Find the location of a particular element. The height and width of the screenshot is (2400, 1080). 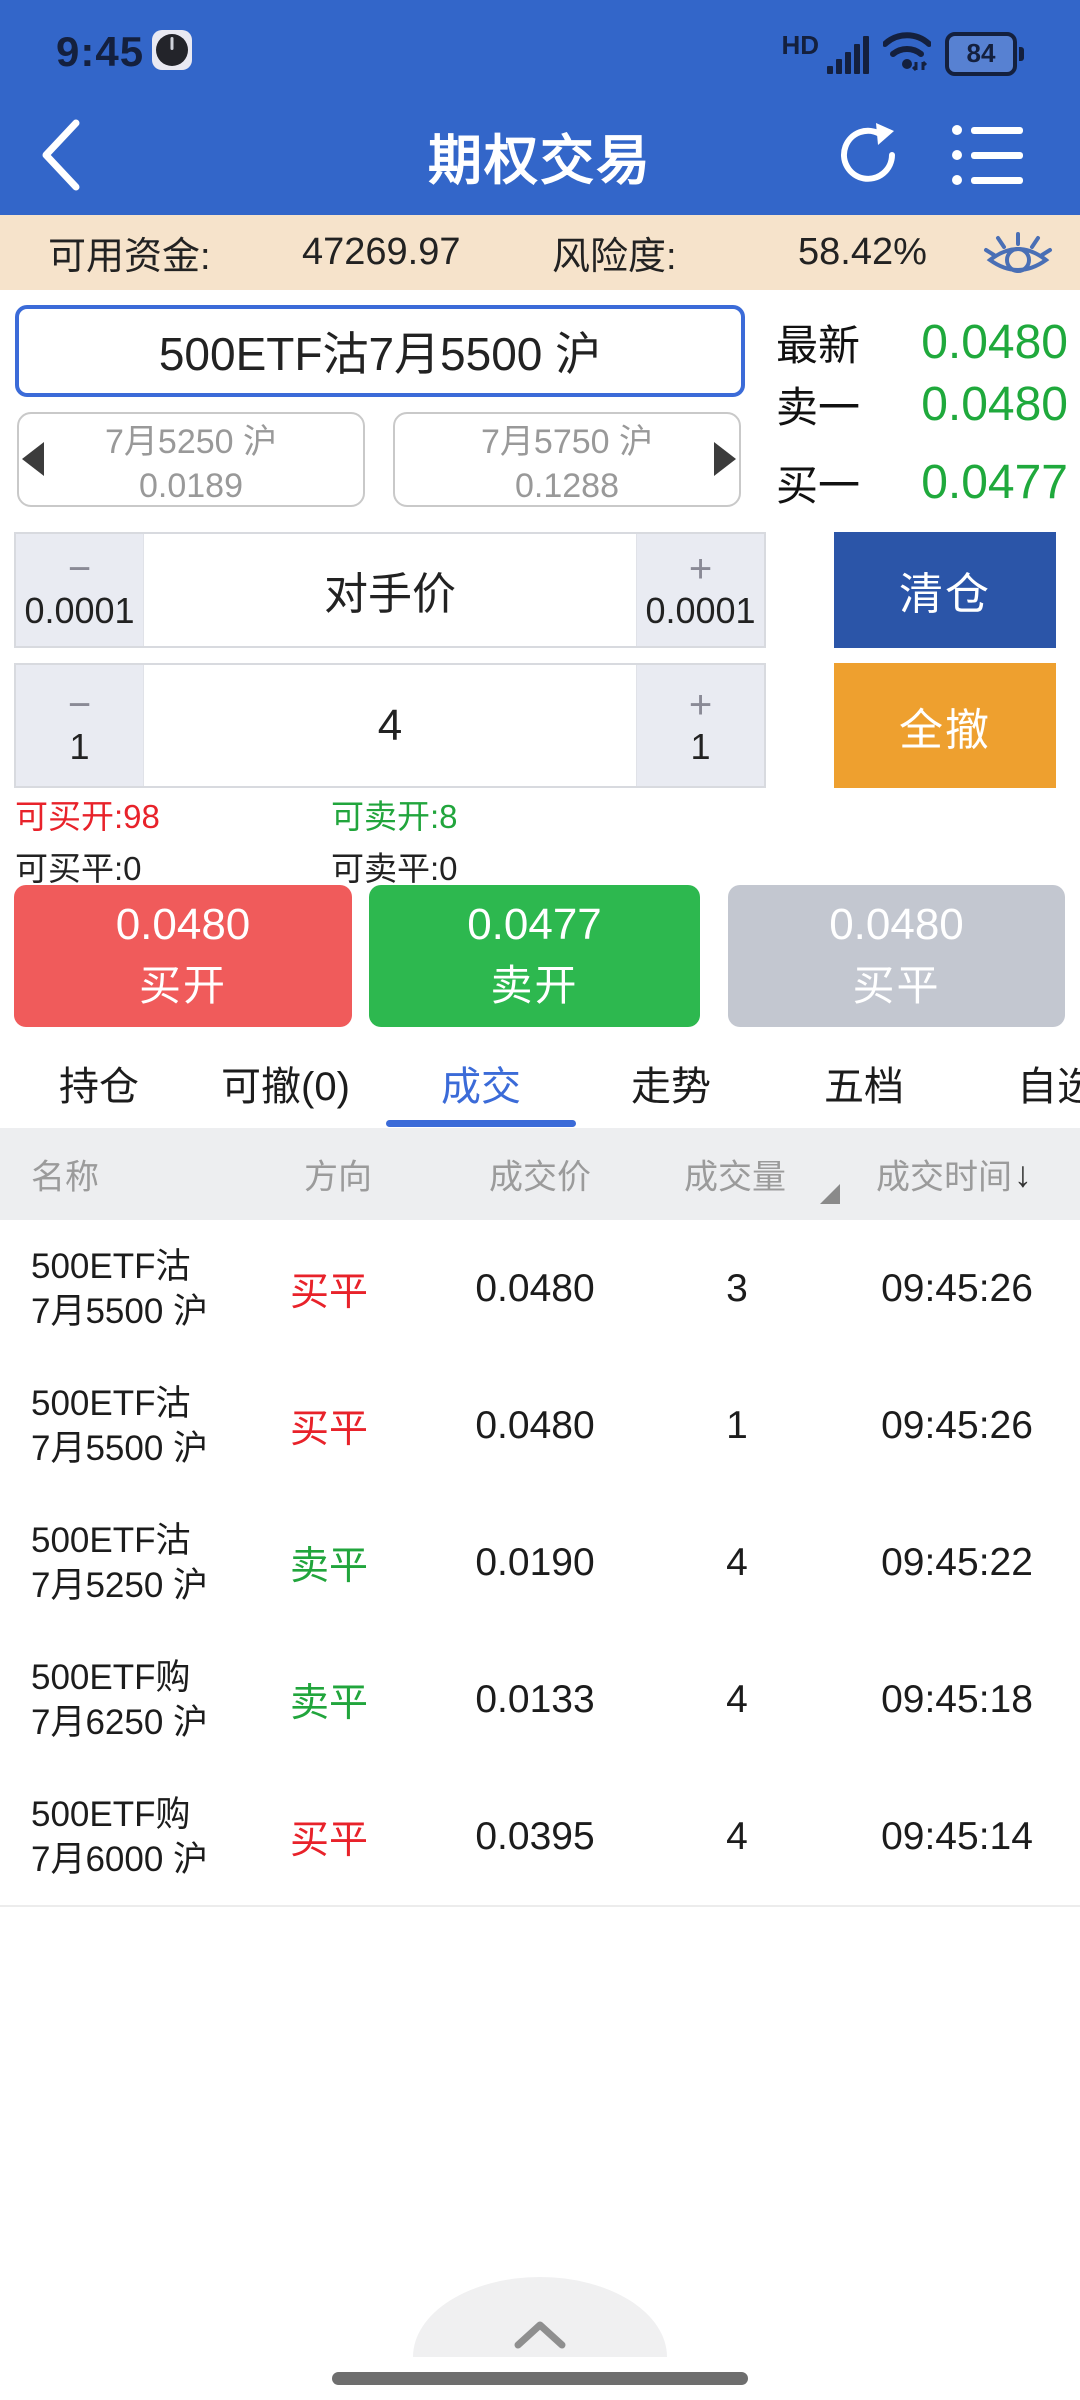

header-price: 成交价 is located at coordinates (540, 1177).